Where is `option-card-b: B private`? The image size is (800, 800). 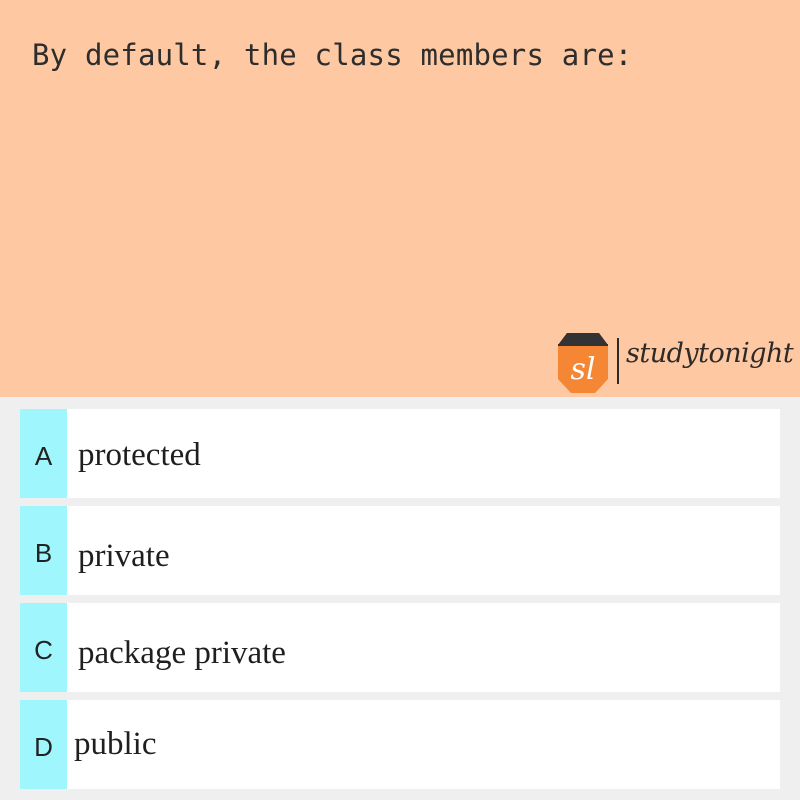
option-card-b: B private is located at coordinates (400, 550).